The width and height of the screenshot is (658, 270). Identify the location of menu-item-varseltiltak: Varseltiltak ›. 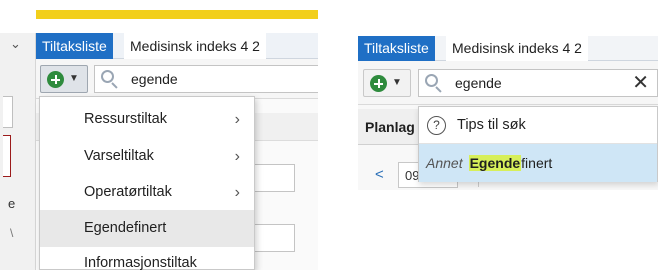
(147, 156).